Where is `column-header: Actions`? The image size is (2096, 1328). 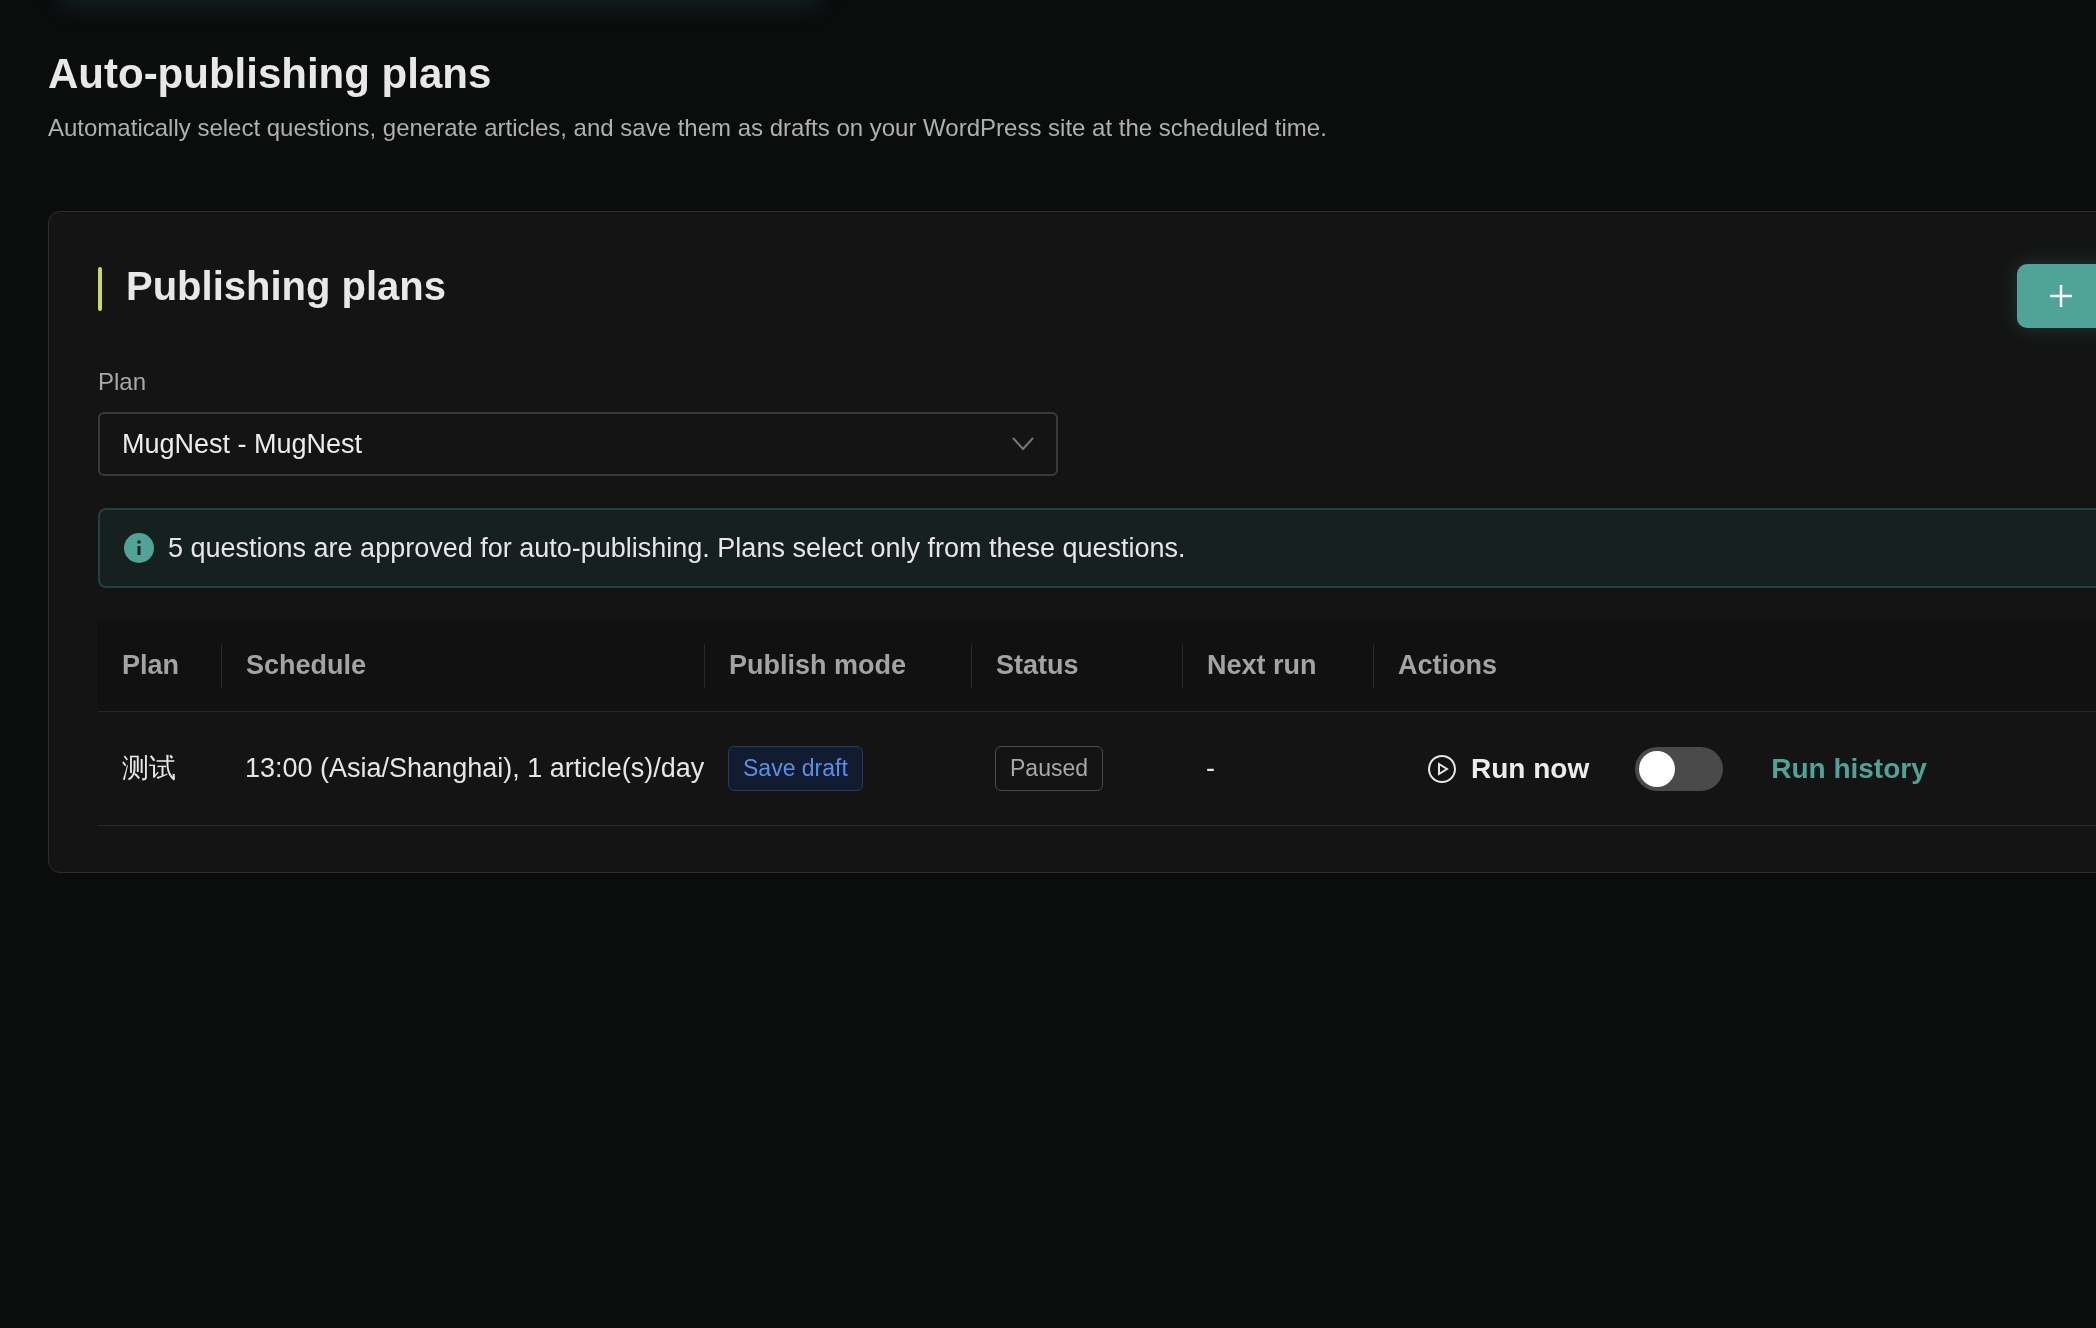
column-header: Actions is located at coordinates (1447, 666).